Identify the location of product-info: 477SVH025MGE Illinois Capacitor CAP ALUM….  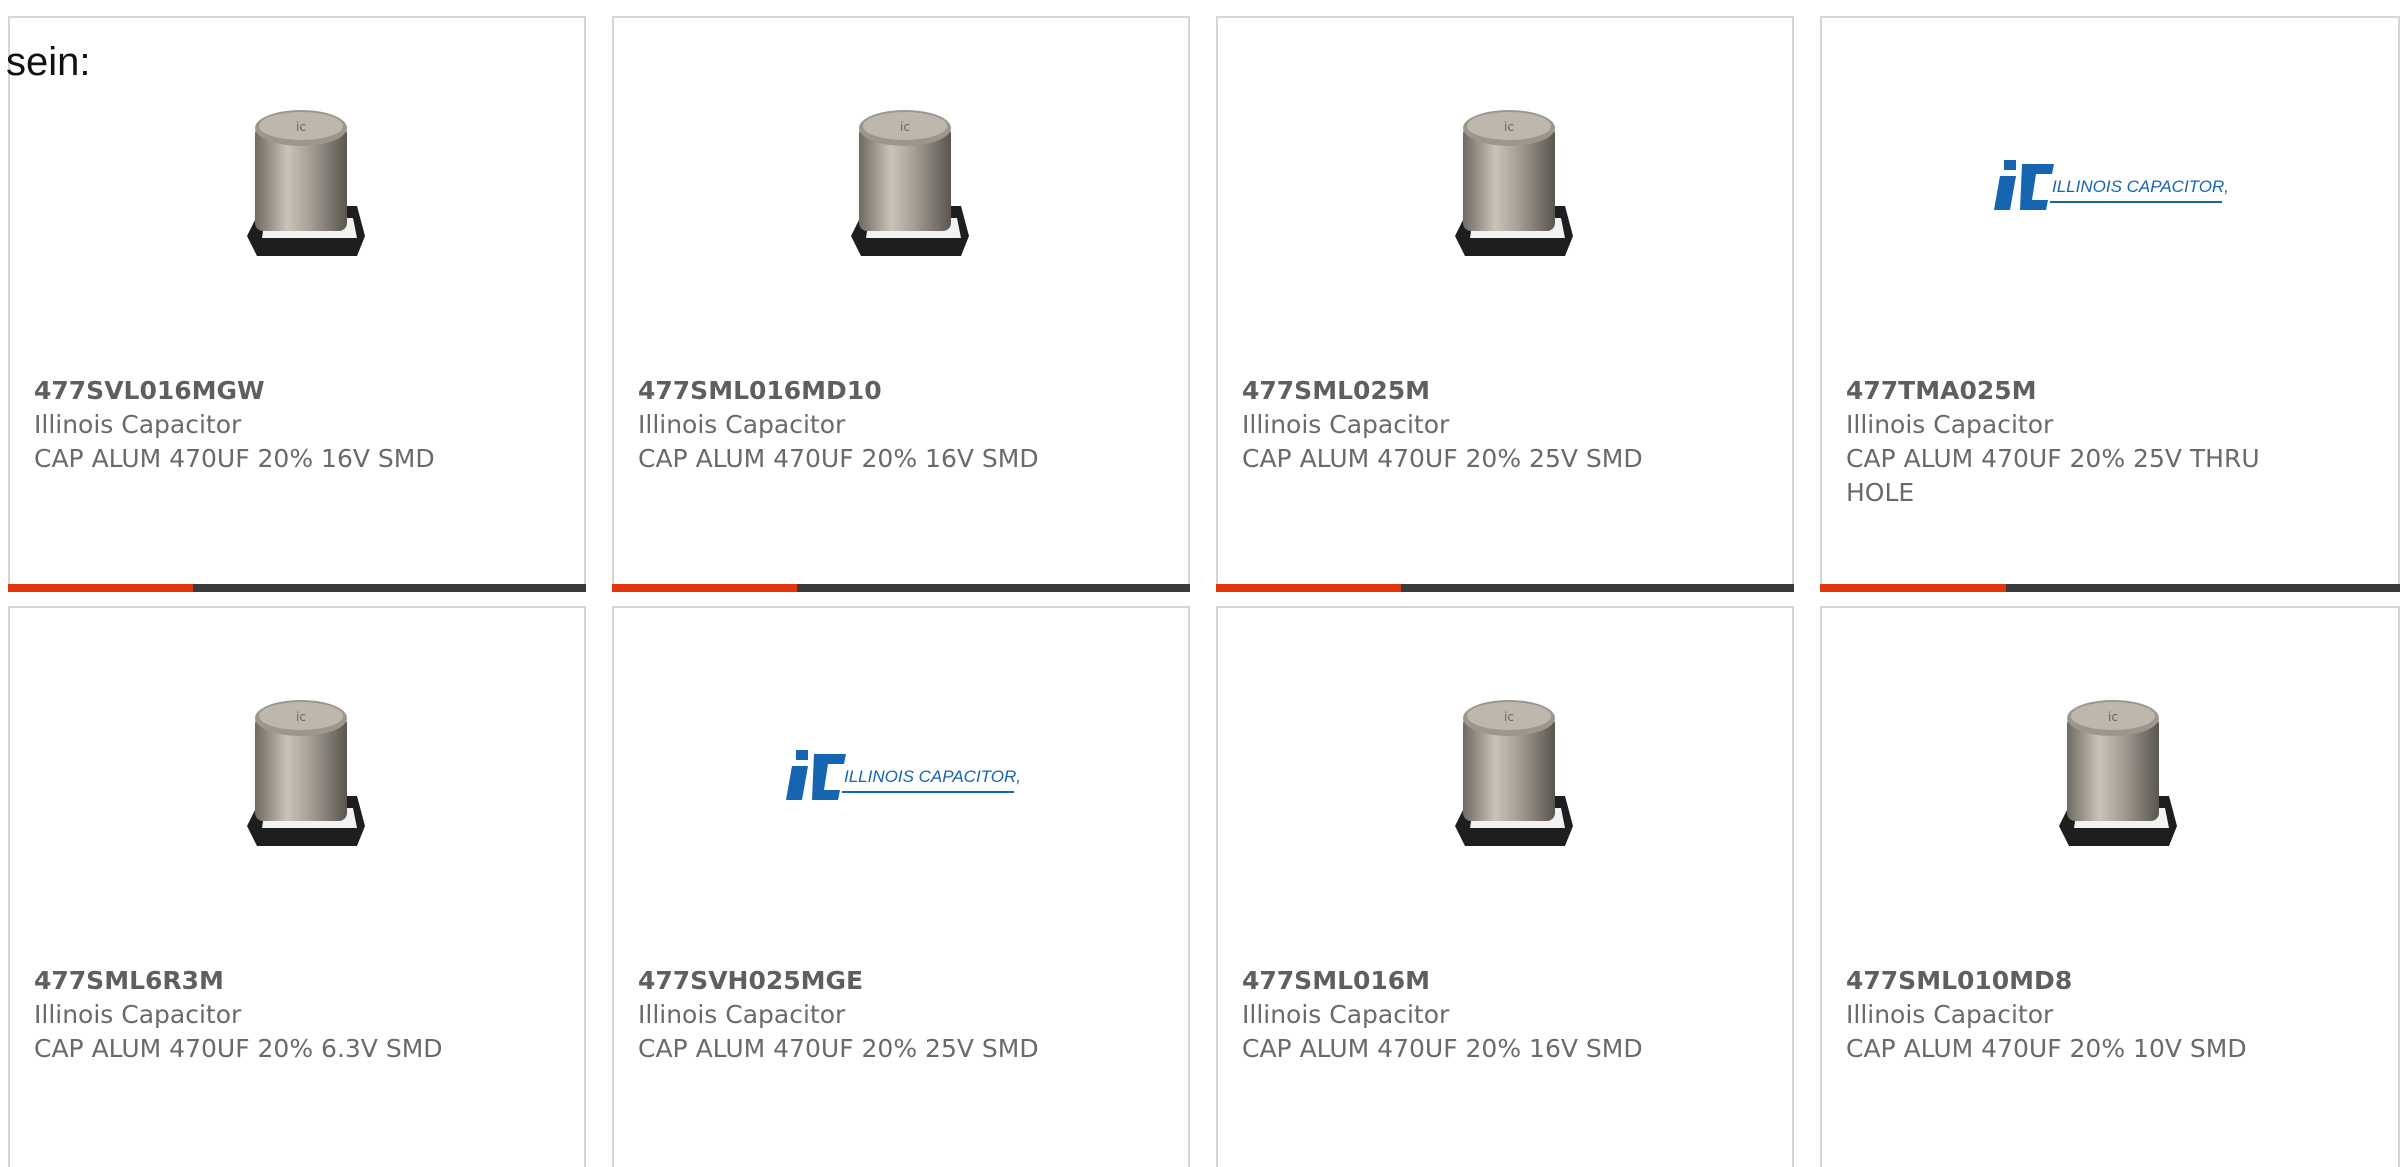
(901, 1015).